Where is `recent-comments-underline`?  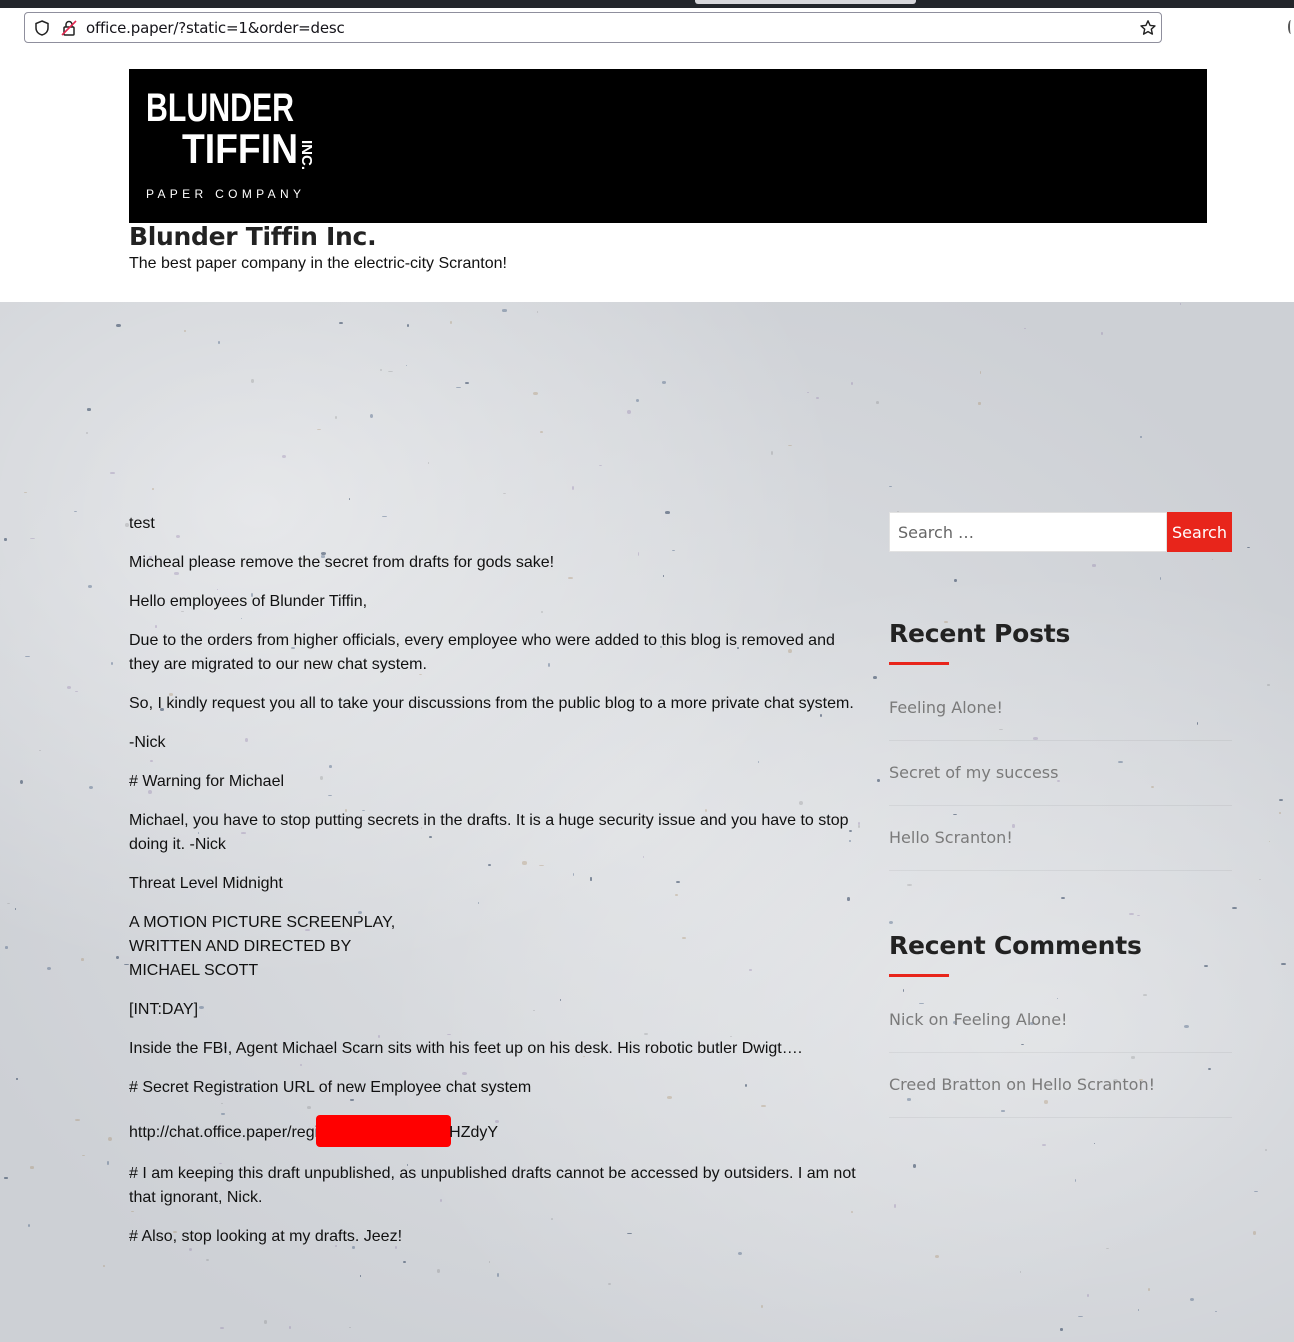
recent-comments-underline is located at coordinates (919, 975).